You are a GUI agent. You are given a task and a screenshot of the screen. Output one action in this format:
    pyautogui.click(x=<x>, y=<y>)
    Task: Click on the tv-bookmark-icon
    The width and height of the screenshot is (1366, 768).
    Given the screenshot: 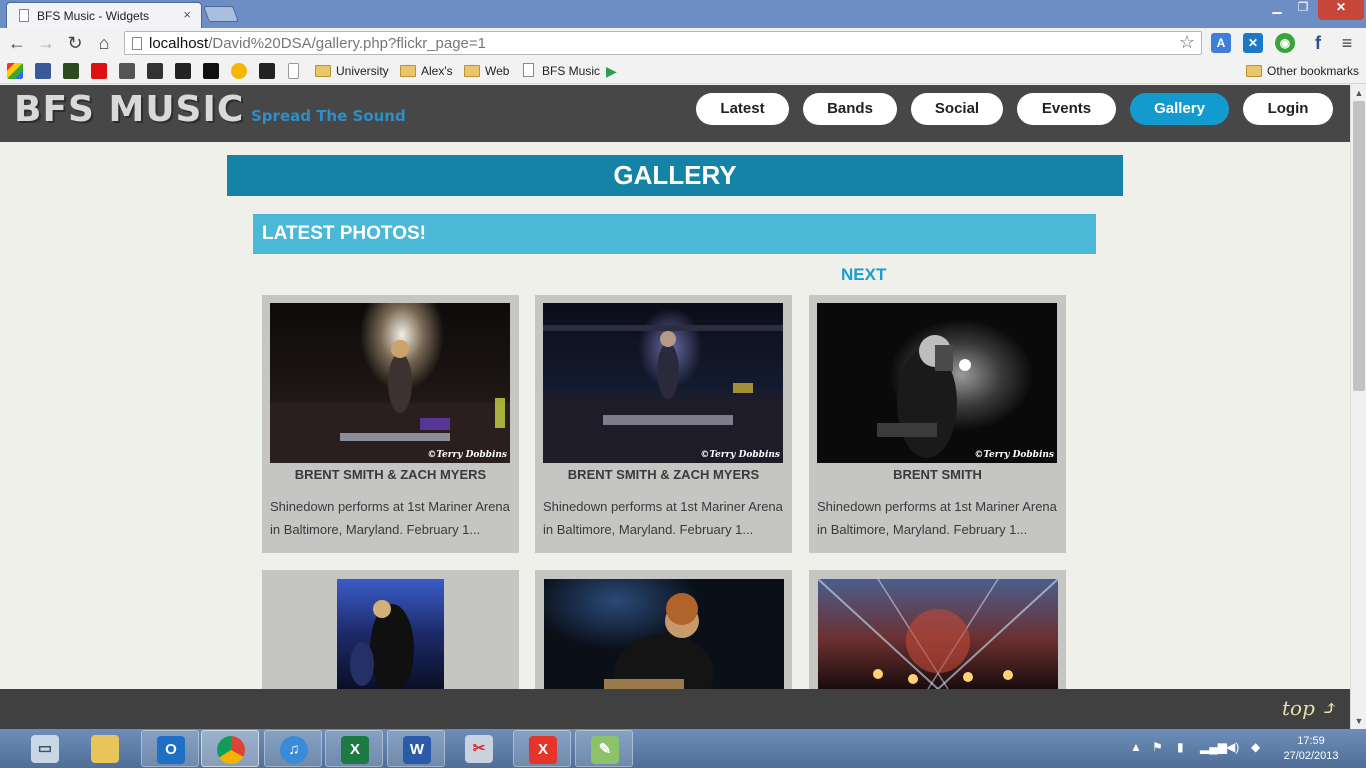 What is the action you would take?
    pyautogui.click(x=267, y=71)
    